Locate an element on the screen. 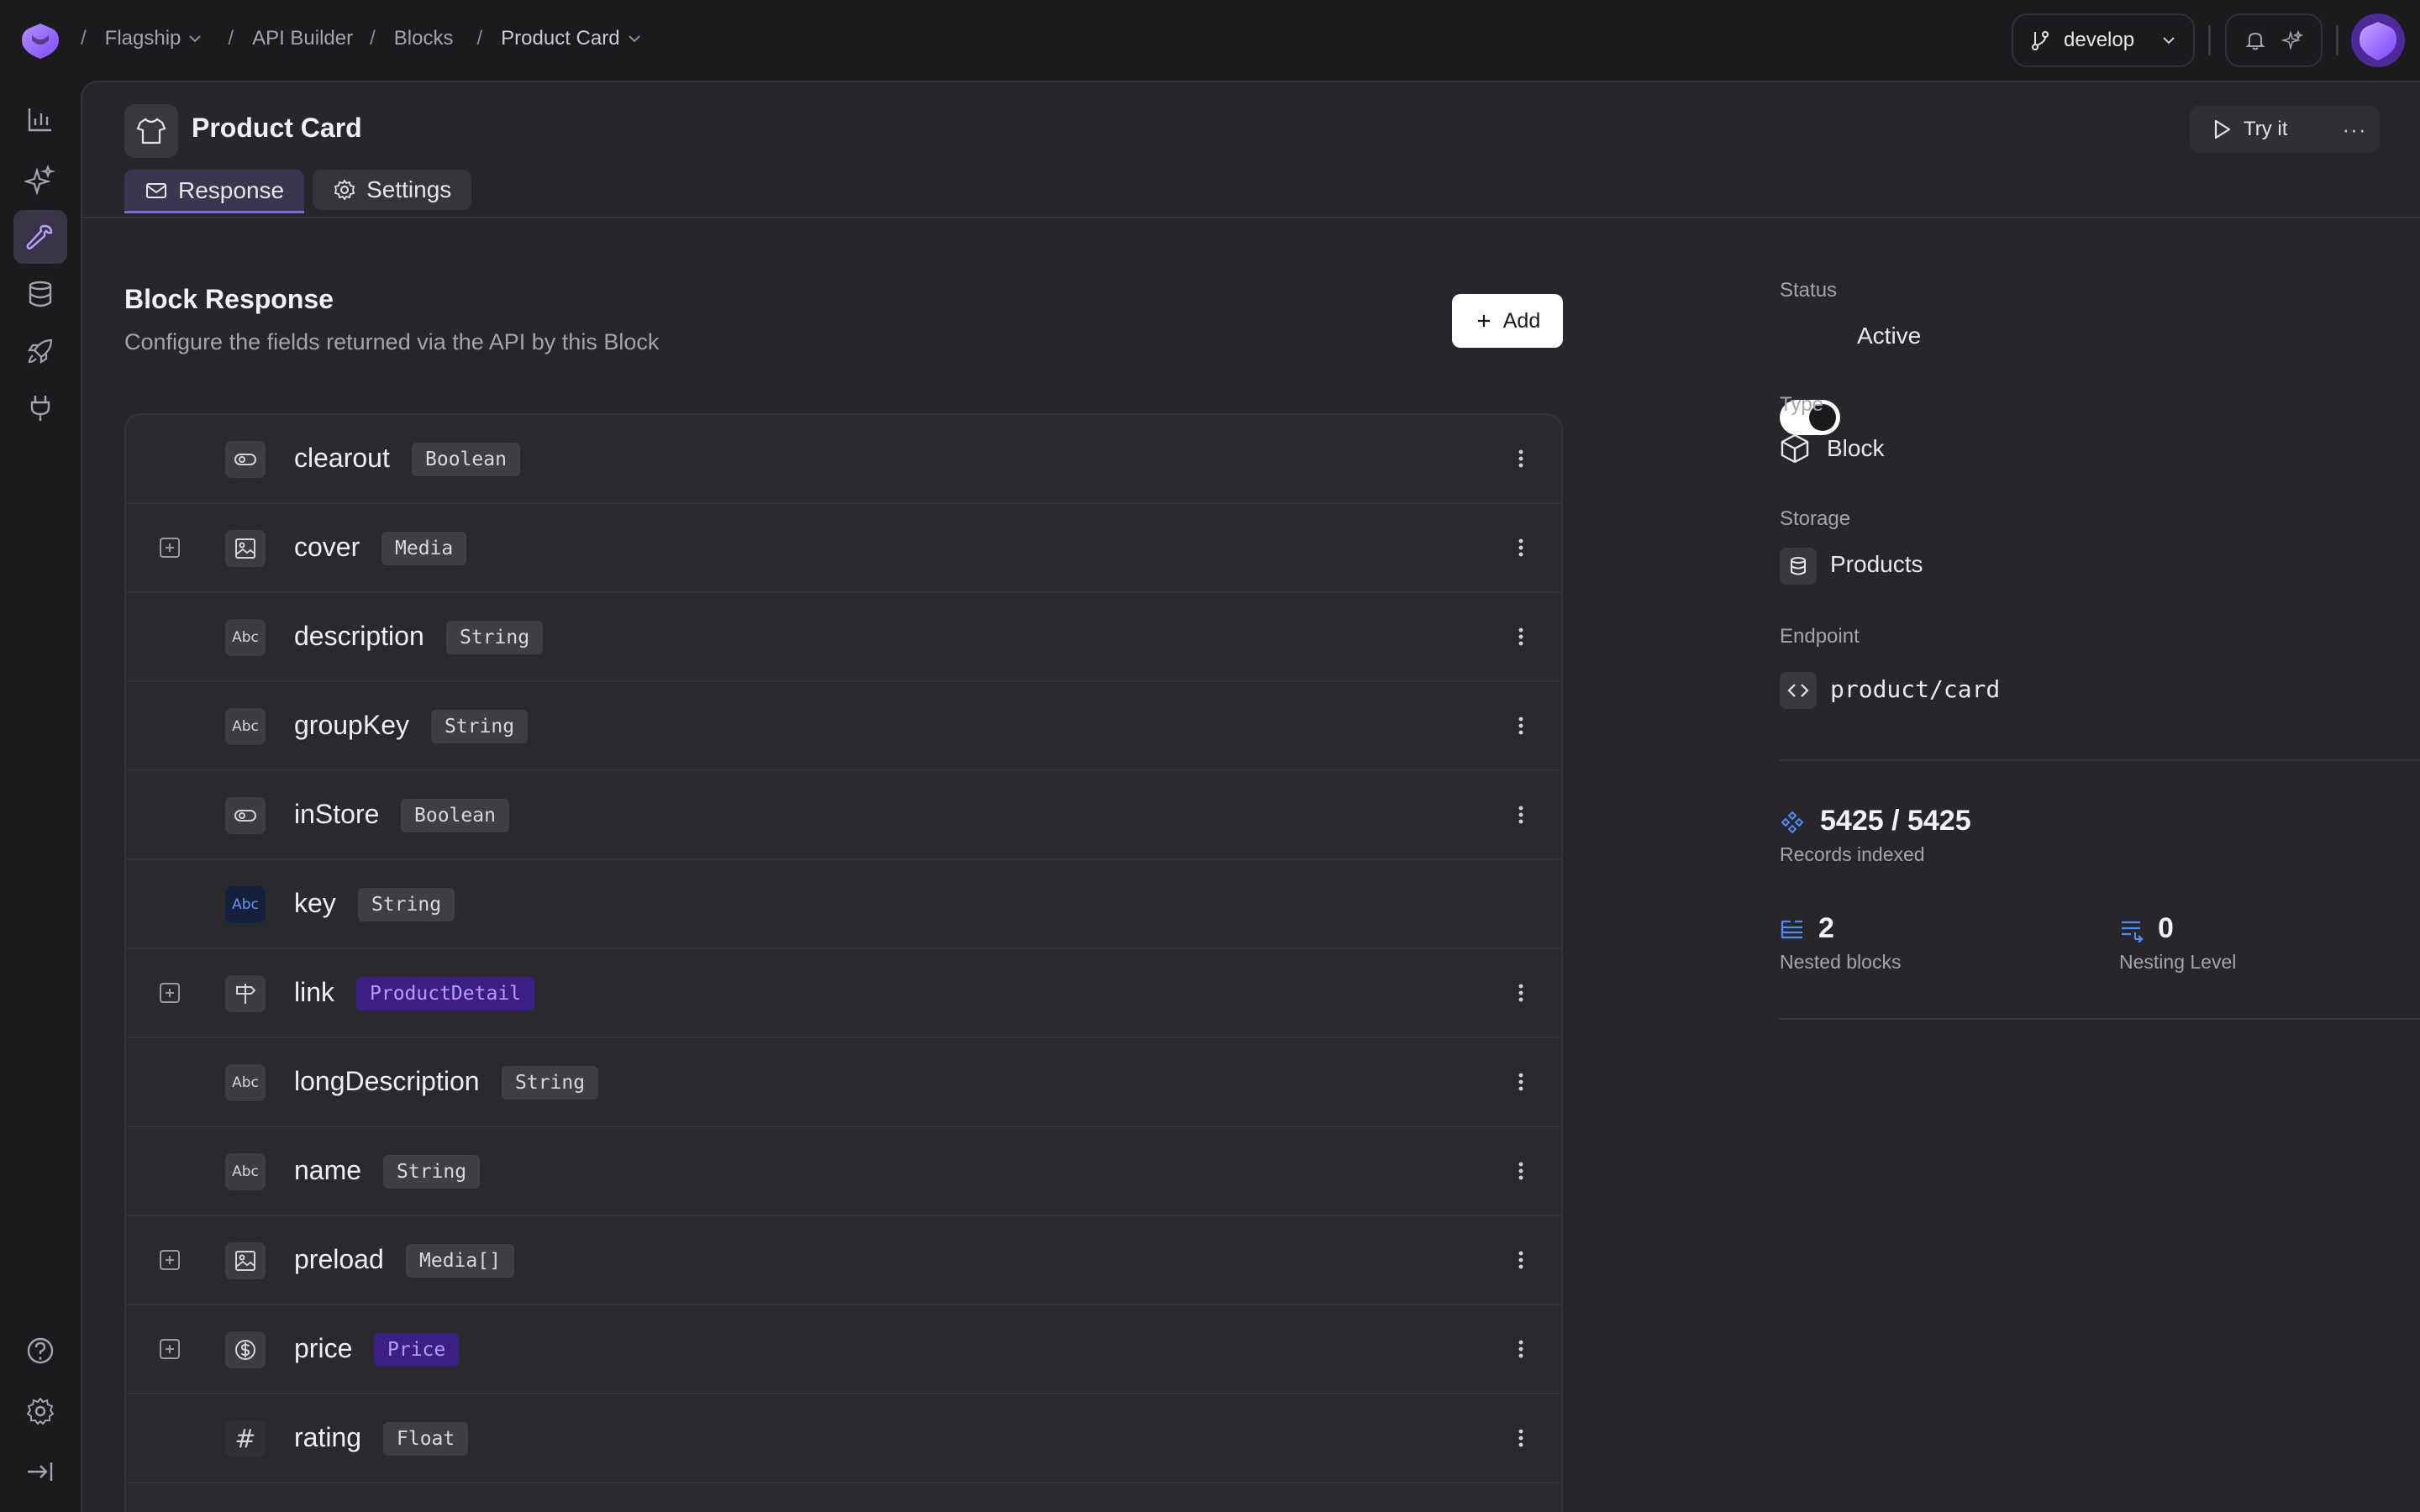  abc-icon: Abc is located at coordinates (246, 1082).